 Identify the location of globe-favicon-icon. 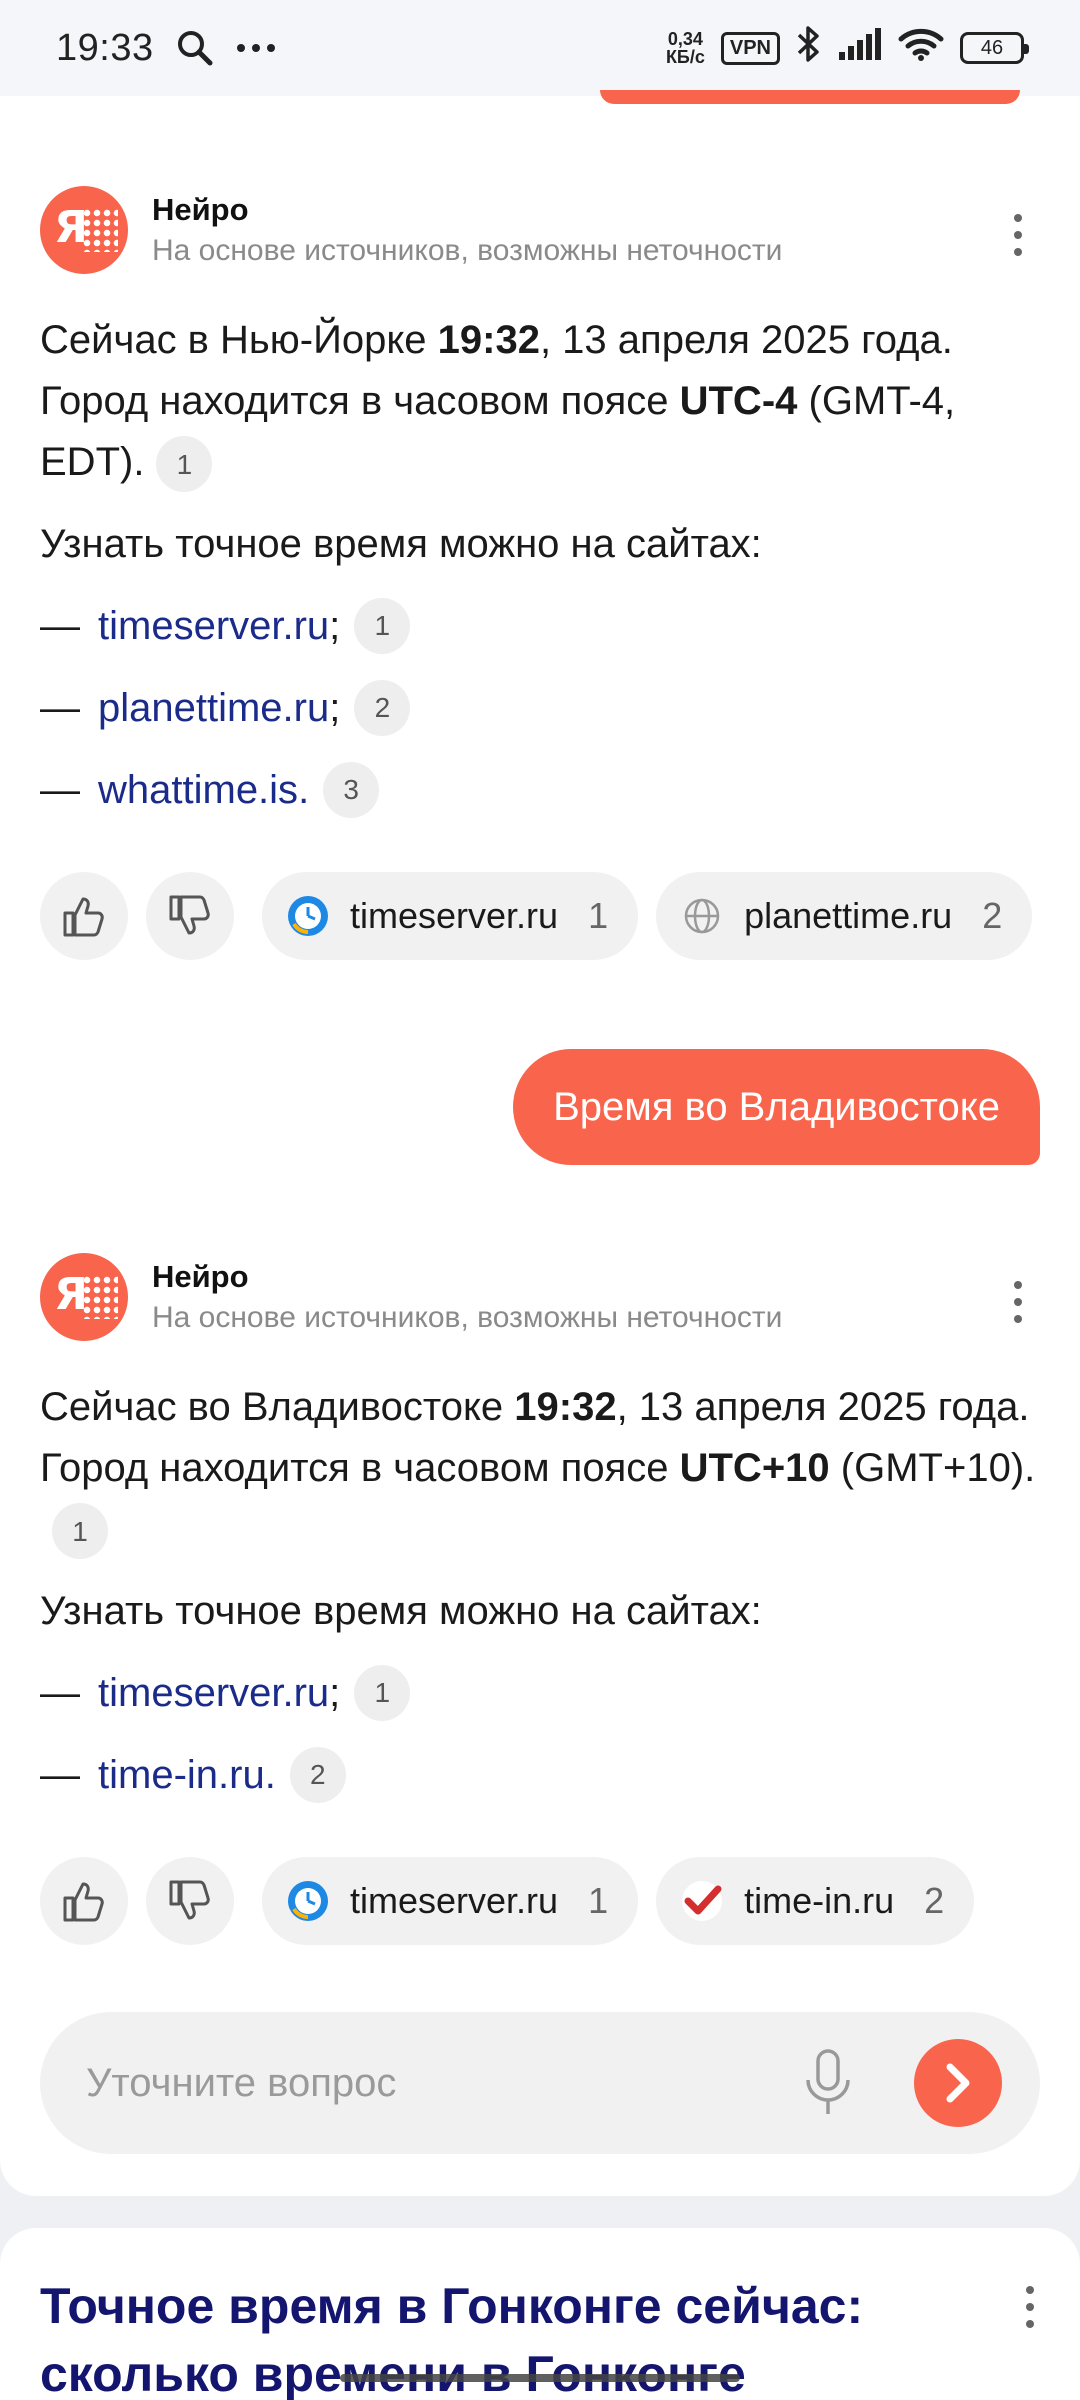
(702, 916).